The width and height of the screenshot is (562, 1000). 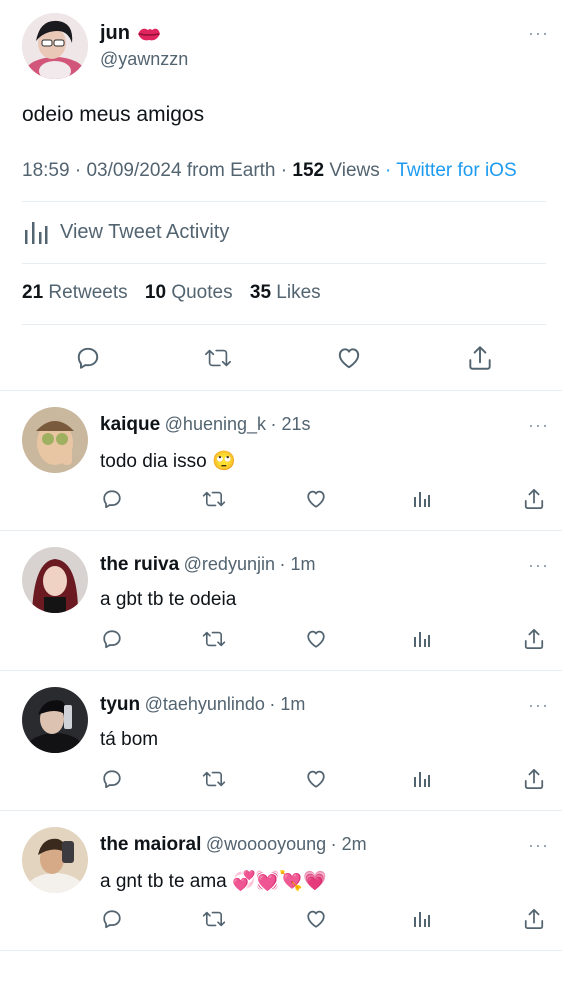 What do you see at coordinates (130, 424) in the screenshot?
I see `reply-author-name: kaique` at bounding box center [130, 424].